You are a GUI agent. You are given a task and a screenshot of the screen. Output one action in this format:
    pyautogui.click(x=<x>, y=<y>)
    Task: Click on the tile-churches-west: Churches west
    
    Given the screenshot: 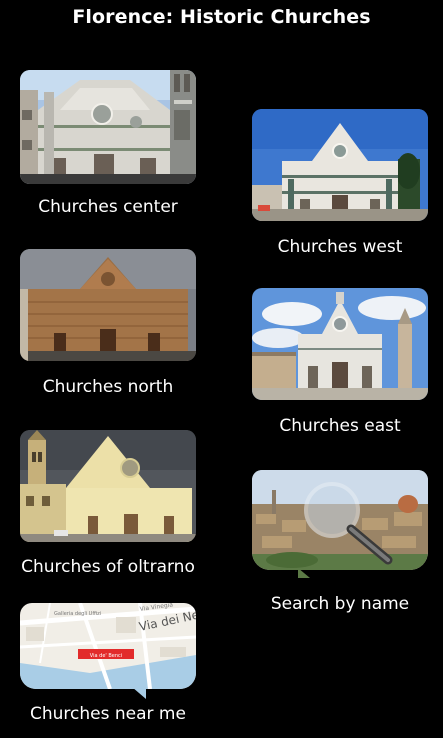 What is the action you would take?
    pyautogui.click(x=340, y=184)
    